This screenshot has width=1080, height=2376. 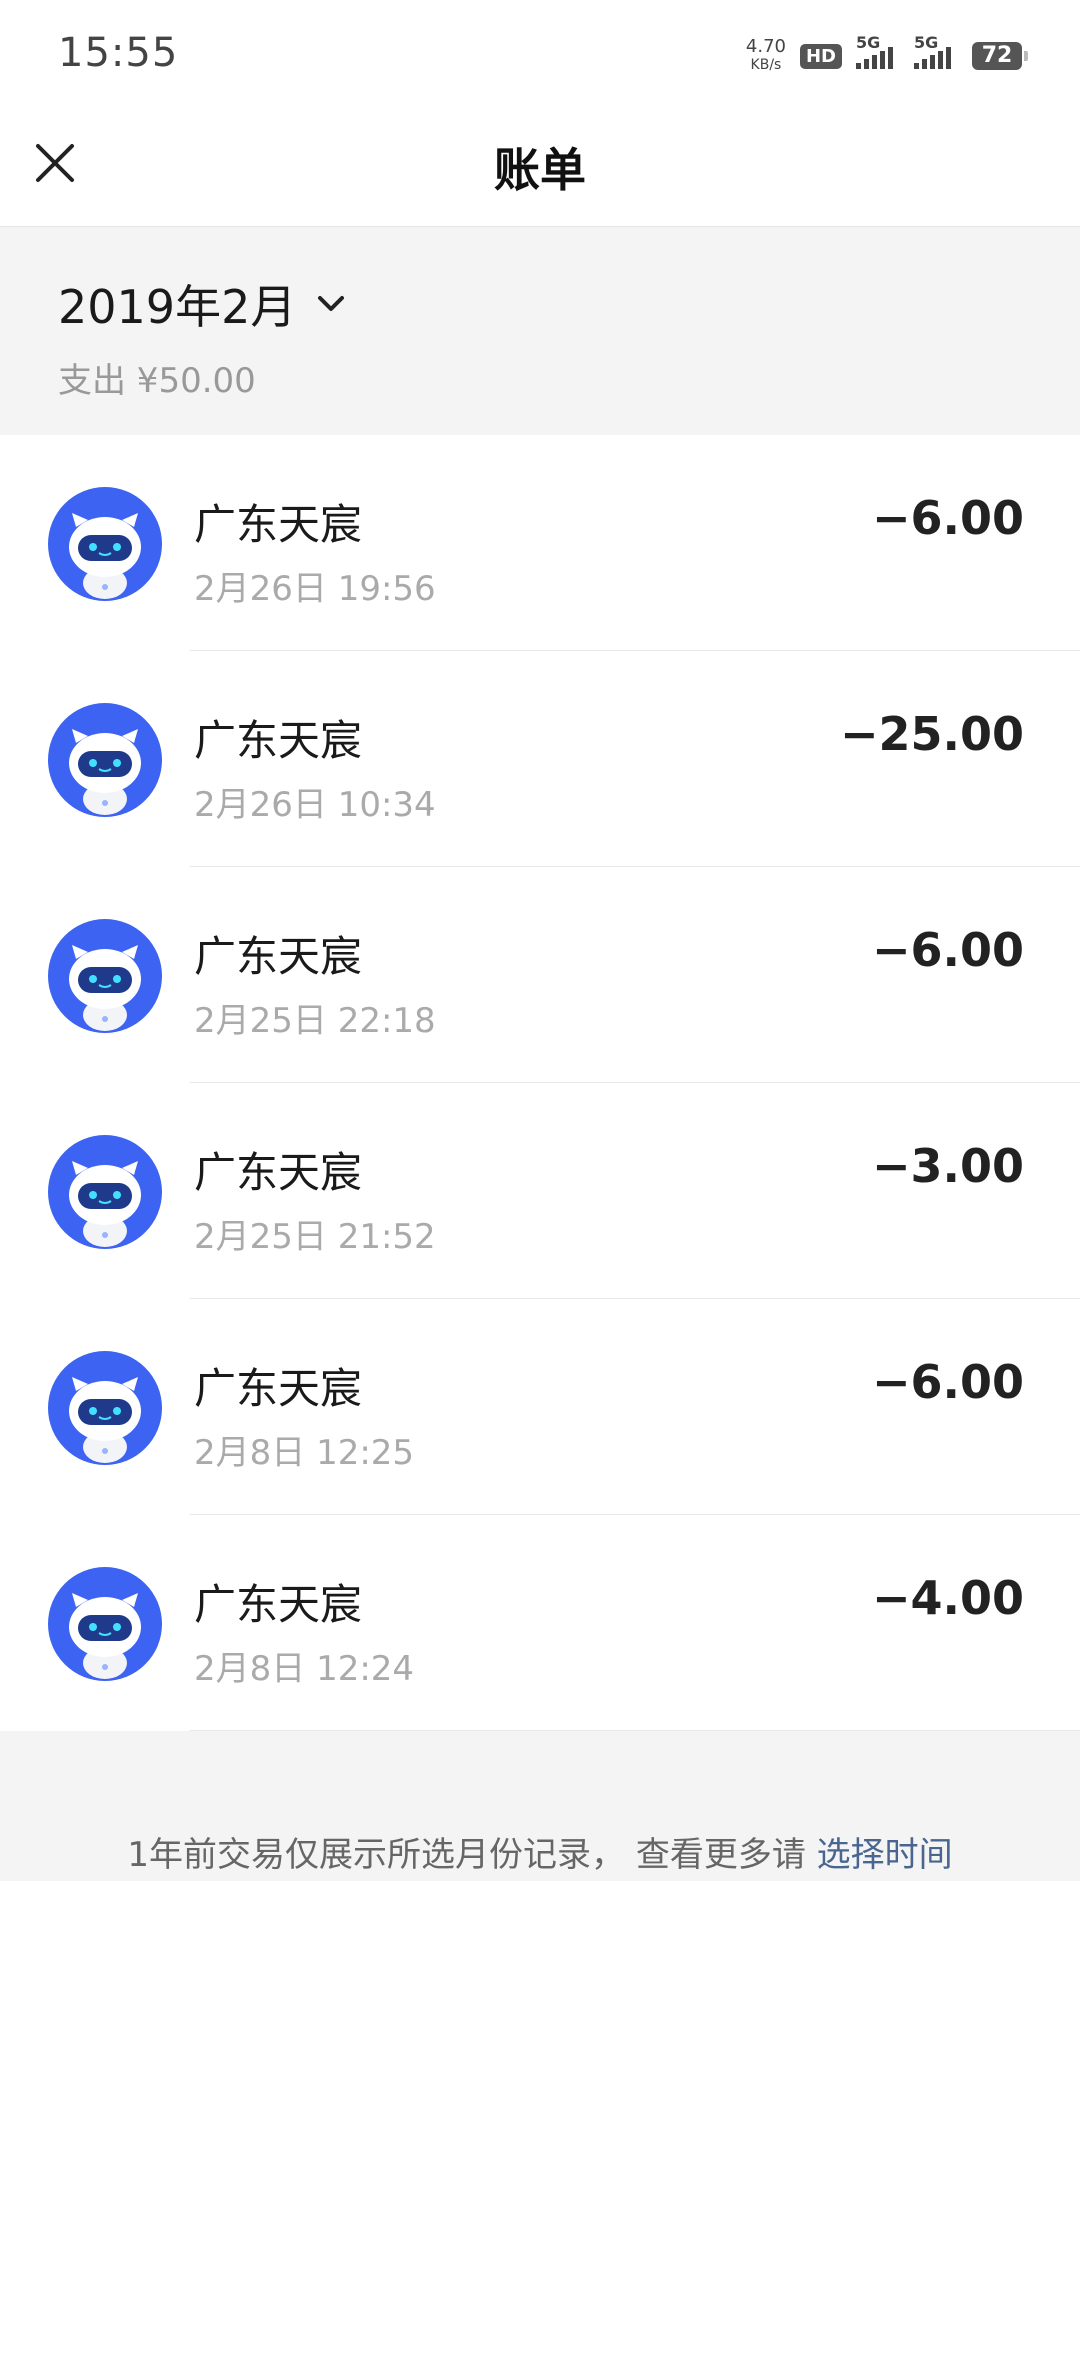 I want to click on transaction-row: 广东天宸 2月26日 10:34 −25.00, so click(x=540, y=759).